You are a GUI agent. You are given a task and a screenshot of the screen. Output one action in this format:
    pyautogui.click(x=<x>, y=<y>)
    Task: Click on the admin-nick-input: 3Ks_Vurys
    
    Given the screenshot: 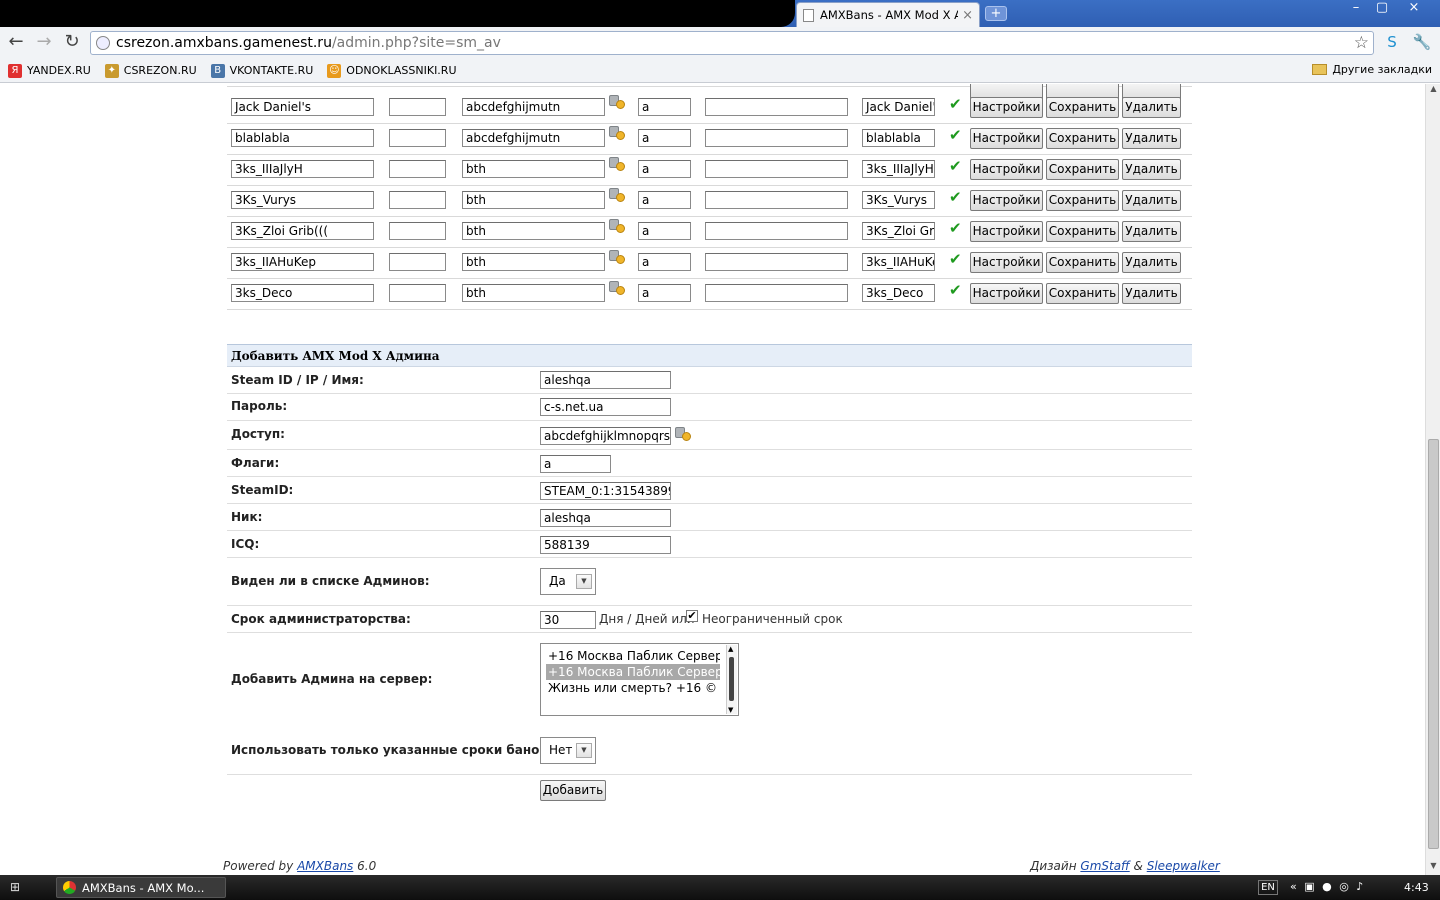 What is the action you would take?
    pyautogui.click(x=898, y=200)
    